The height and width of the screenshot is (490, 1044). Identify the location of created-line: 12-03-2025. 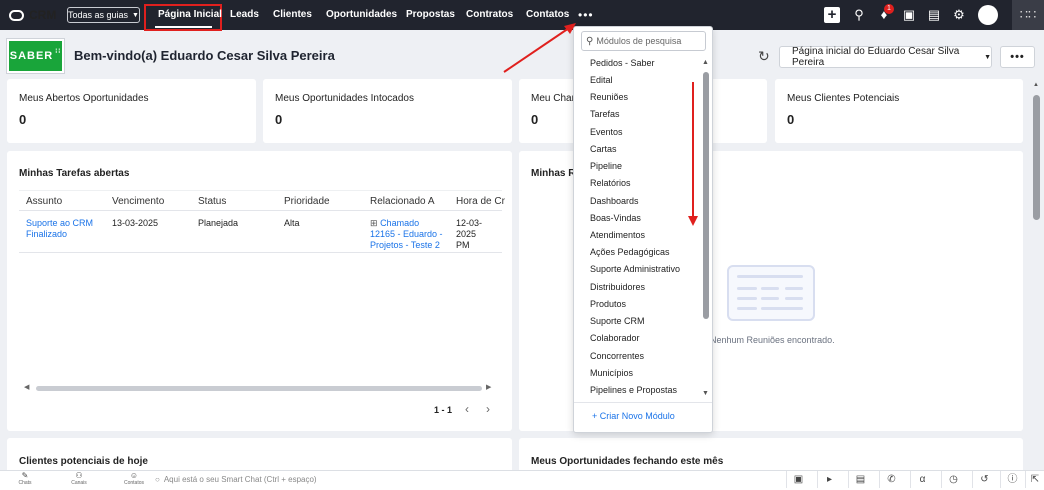
(469, 228).